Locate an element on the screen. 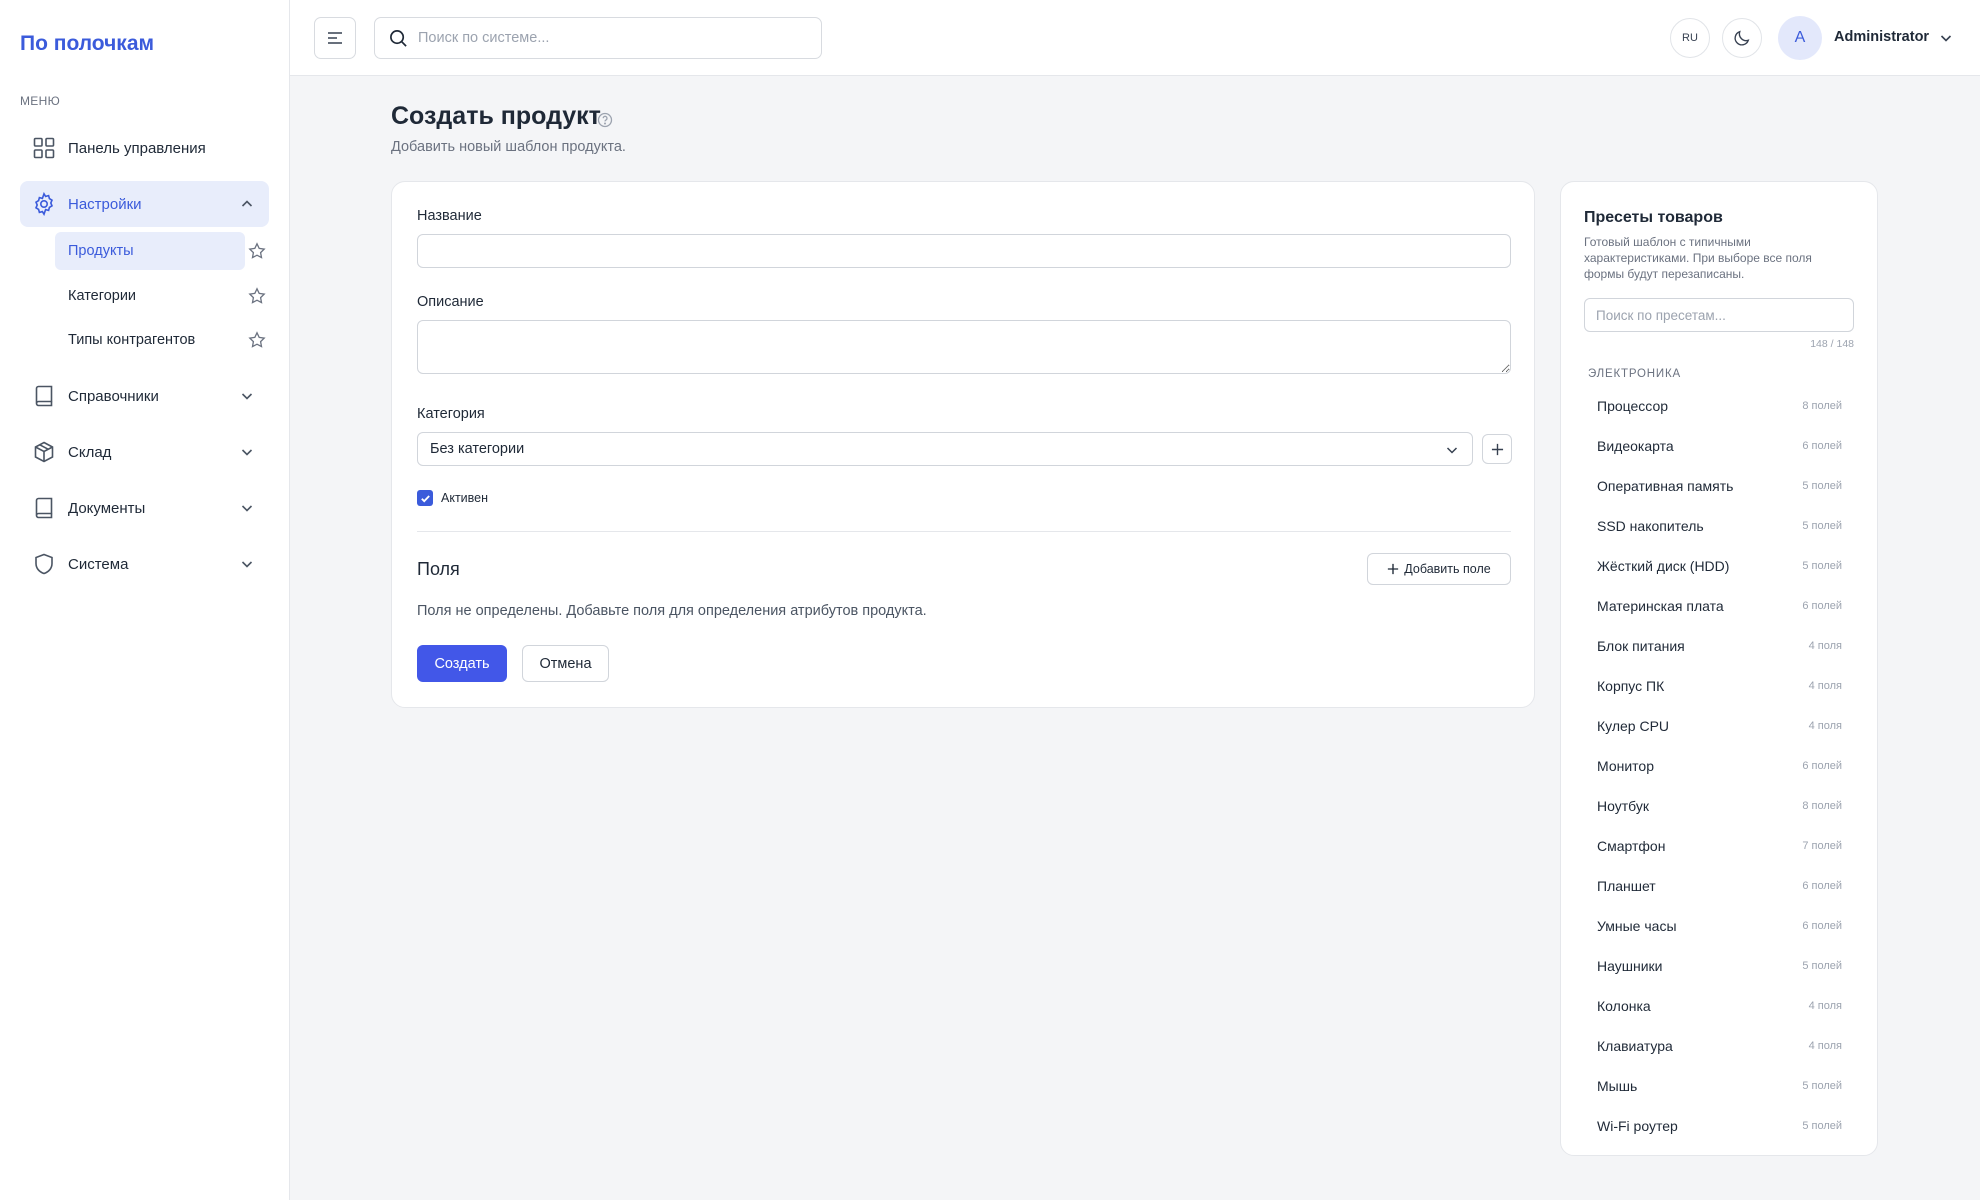 This screenshot has height=1200, width=1980. preset-item: Колонка 4 поля is located at coordinates (1719, 1006).